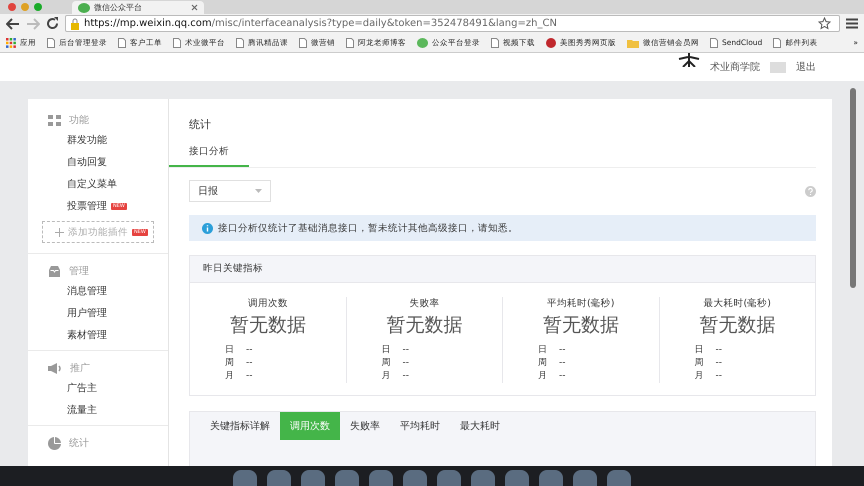  Describe the element at coordinates (98, 162) in the screenshot. I see `sidebar-item: 自动回复` at that location.